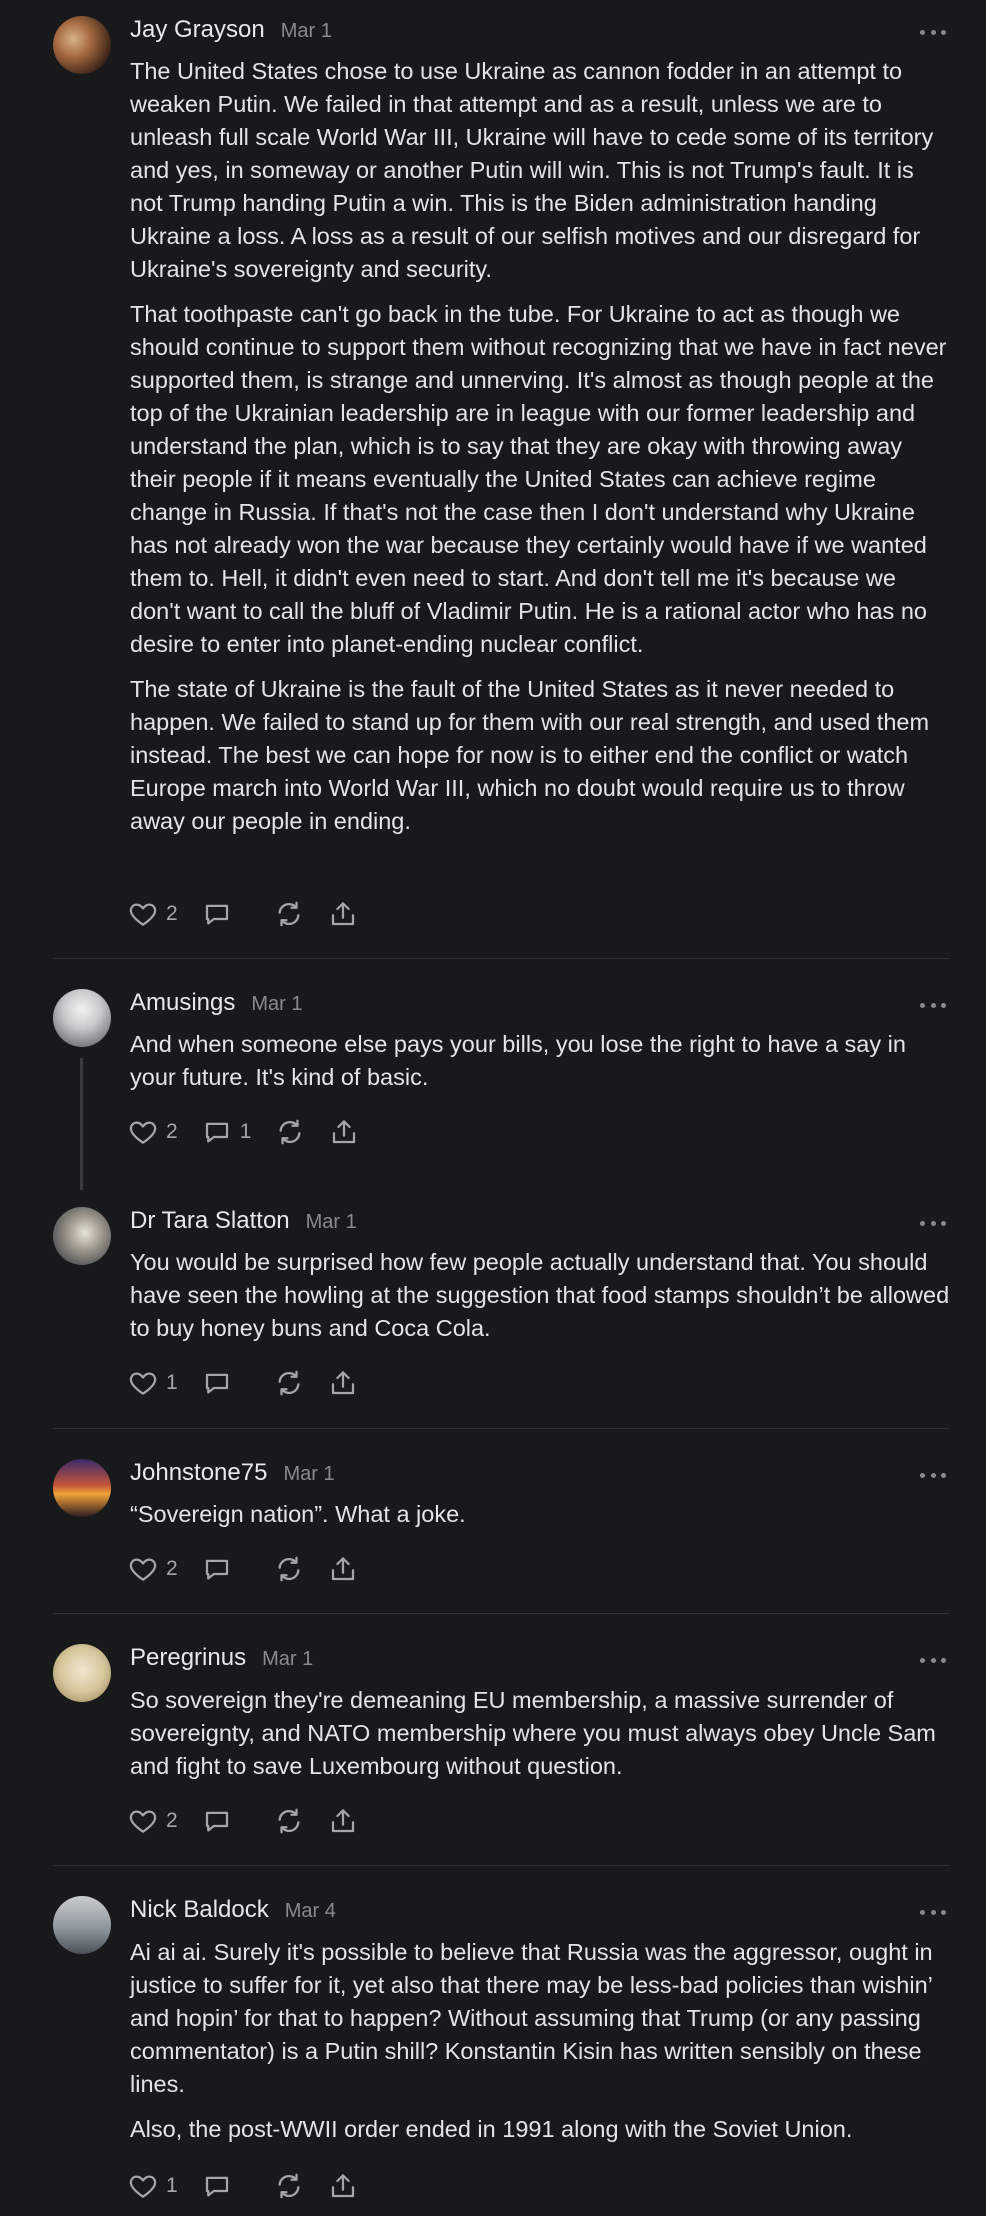  Describe the element at coordinates (188, 1658) in the screenshot. I see `author-name: Peregrinus` at that location.